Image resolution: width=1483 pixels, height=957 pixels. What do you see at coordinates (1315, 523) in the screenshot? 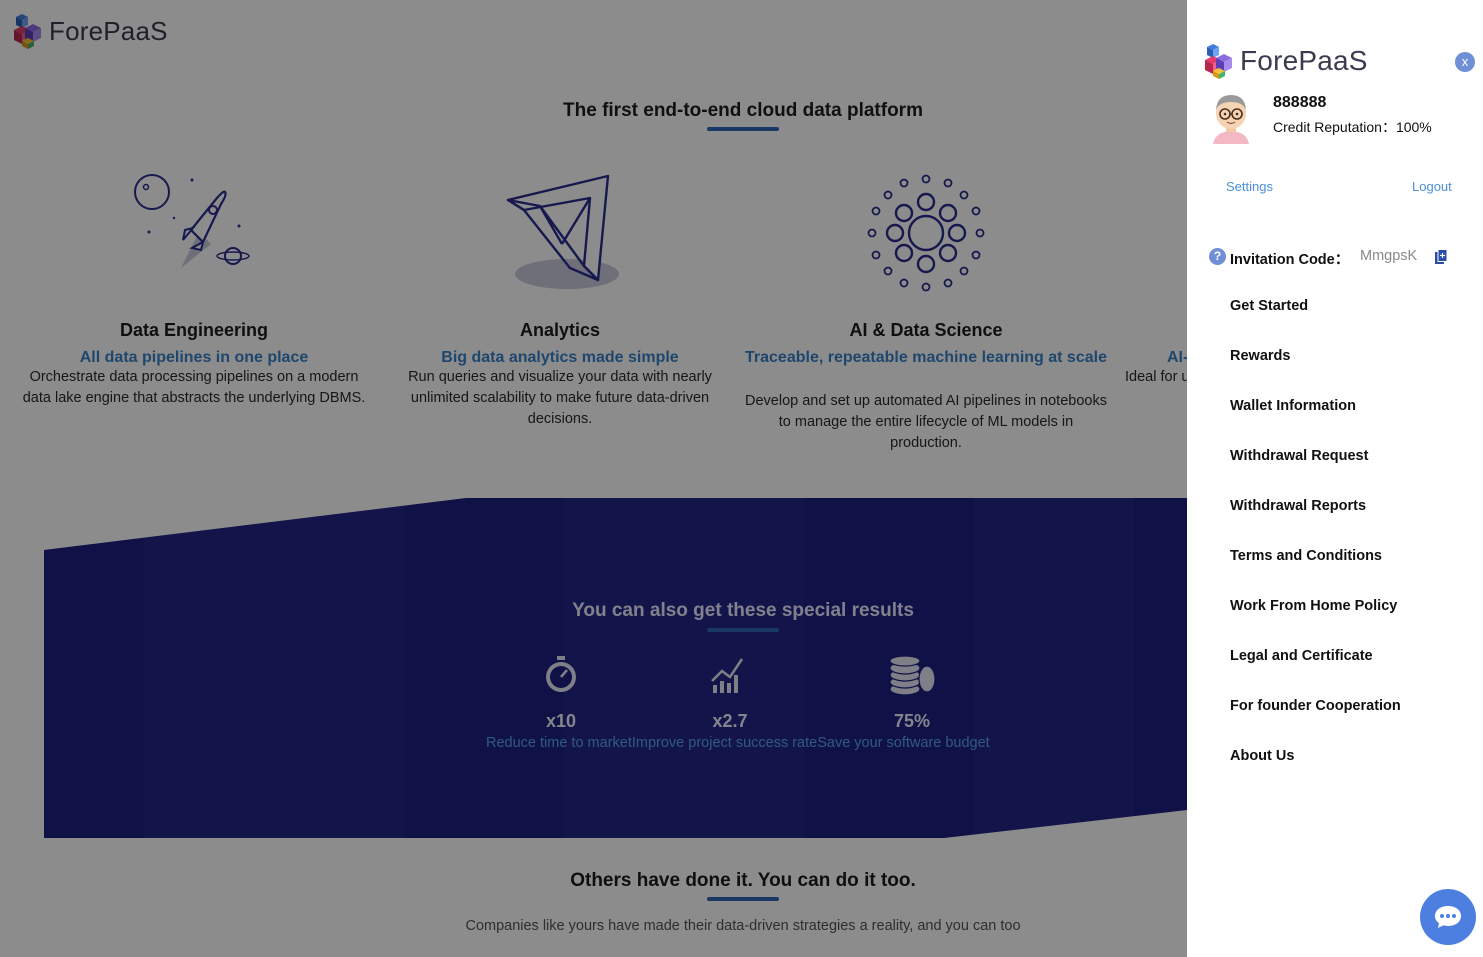
I see `menu-item-withdrawal-reports: Withdrawal Reports` at bounding box center [1315, 523].